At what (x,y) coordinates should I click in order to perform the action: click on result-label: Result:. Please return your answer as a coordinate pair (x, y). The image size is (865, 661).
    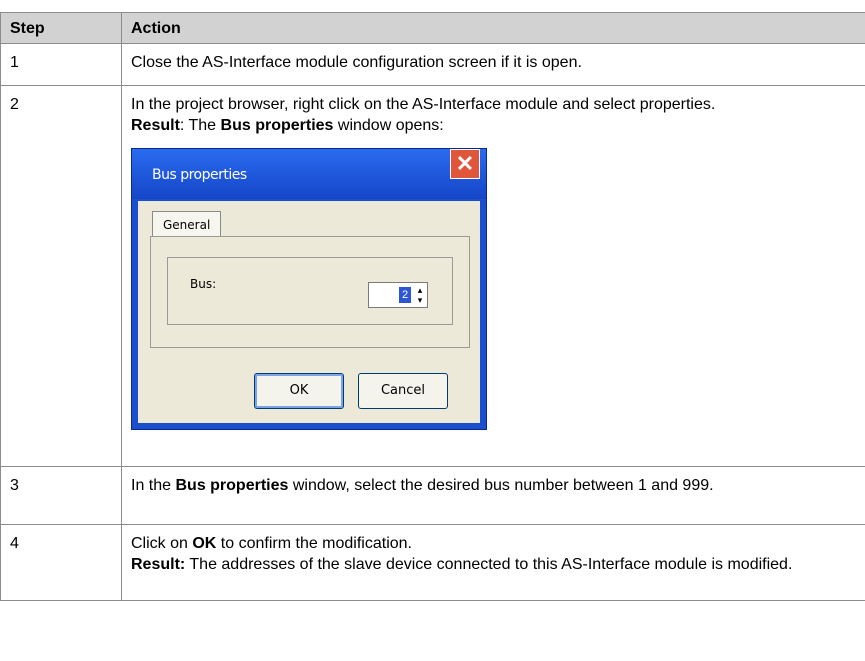
    Looking at the image, I should click on (158, 564).